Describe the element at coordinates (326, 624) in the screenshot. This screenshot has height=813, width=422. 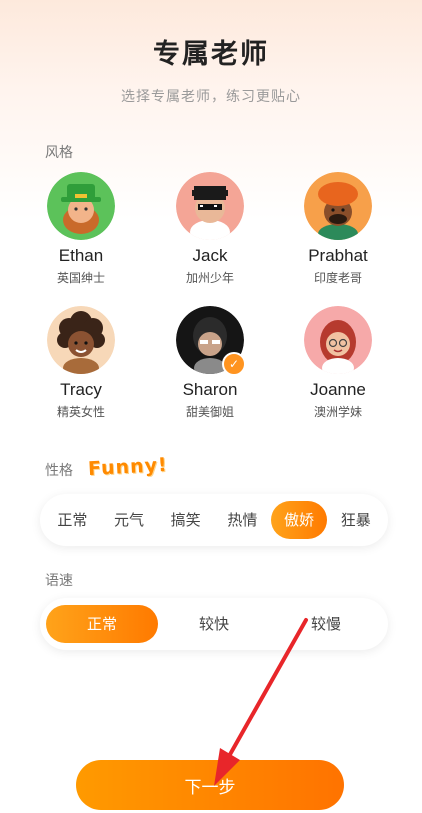
I see `speed-option-slow: 较慢` at that location.